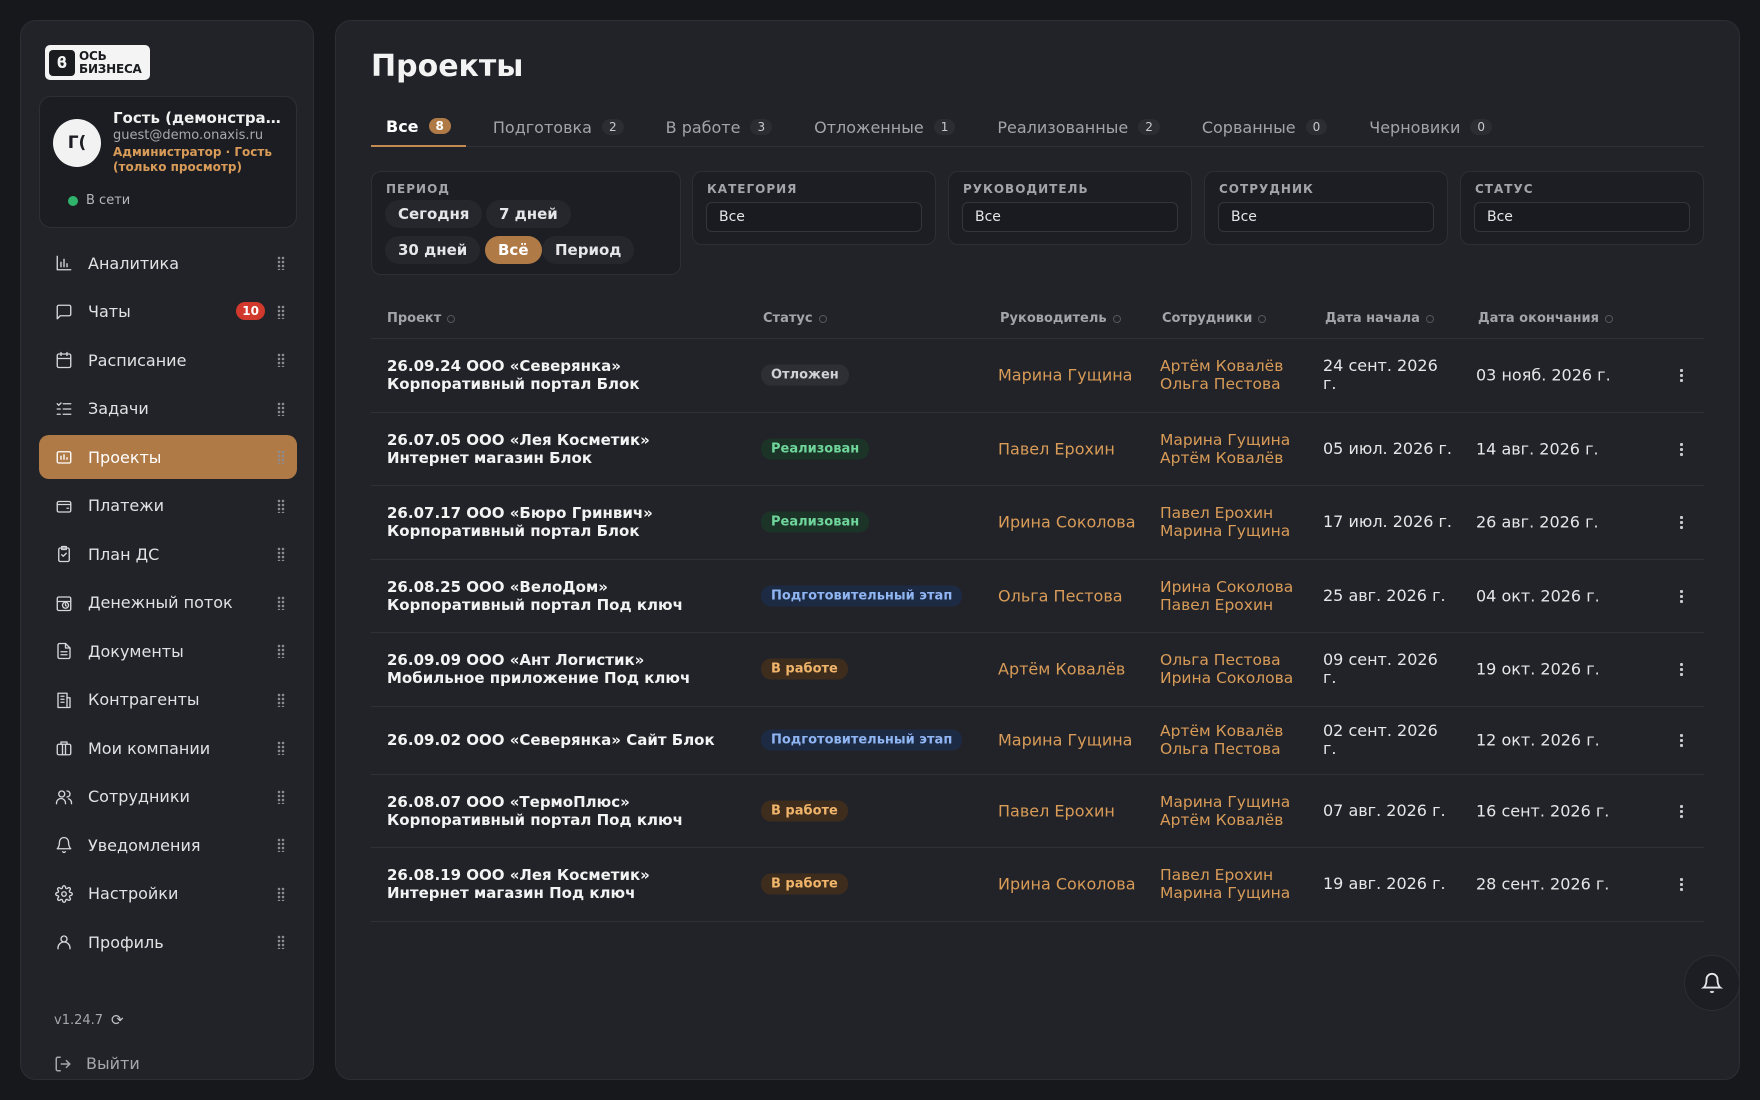  Describe the element at coordinates (168, 894) in the screenshot. I see `sidebar-item-gear: Настройки` at that location.